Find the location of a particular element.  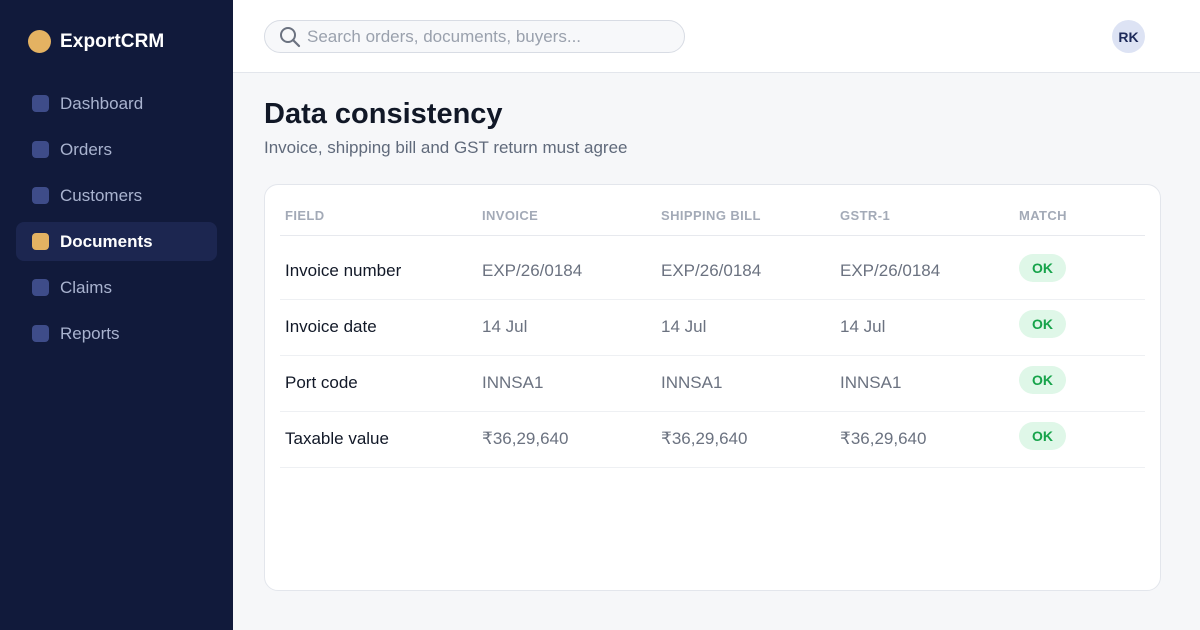

cell-shipping-bill: INNSA1 is located at coordinates (745, 383).